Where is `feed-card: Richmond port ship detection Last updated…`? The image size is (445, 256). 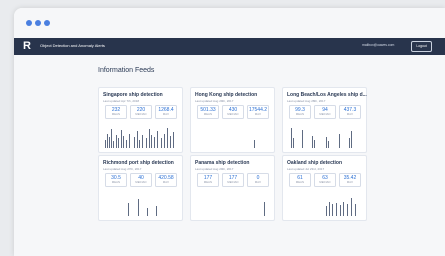
feed-card: Richmond port ship detection Last updated… is located at coordinates (140, 188).